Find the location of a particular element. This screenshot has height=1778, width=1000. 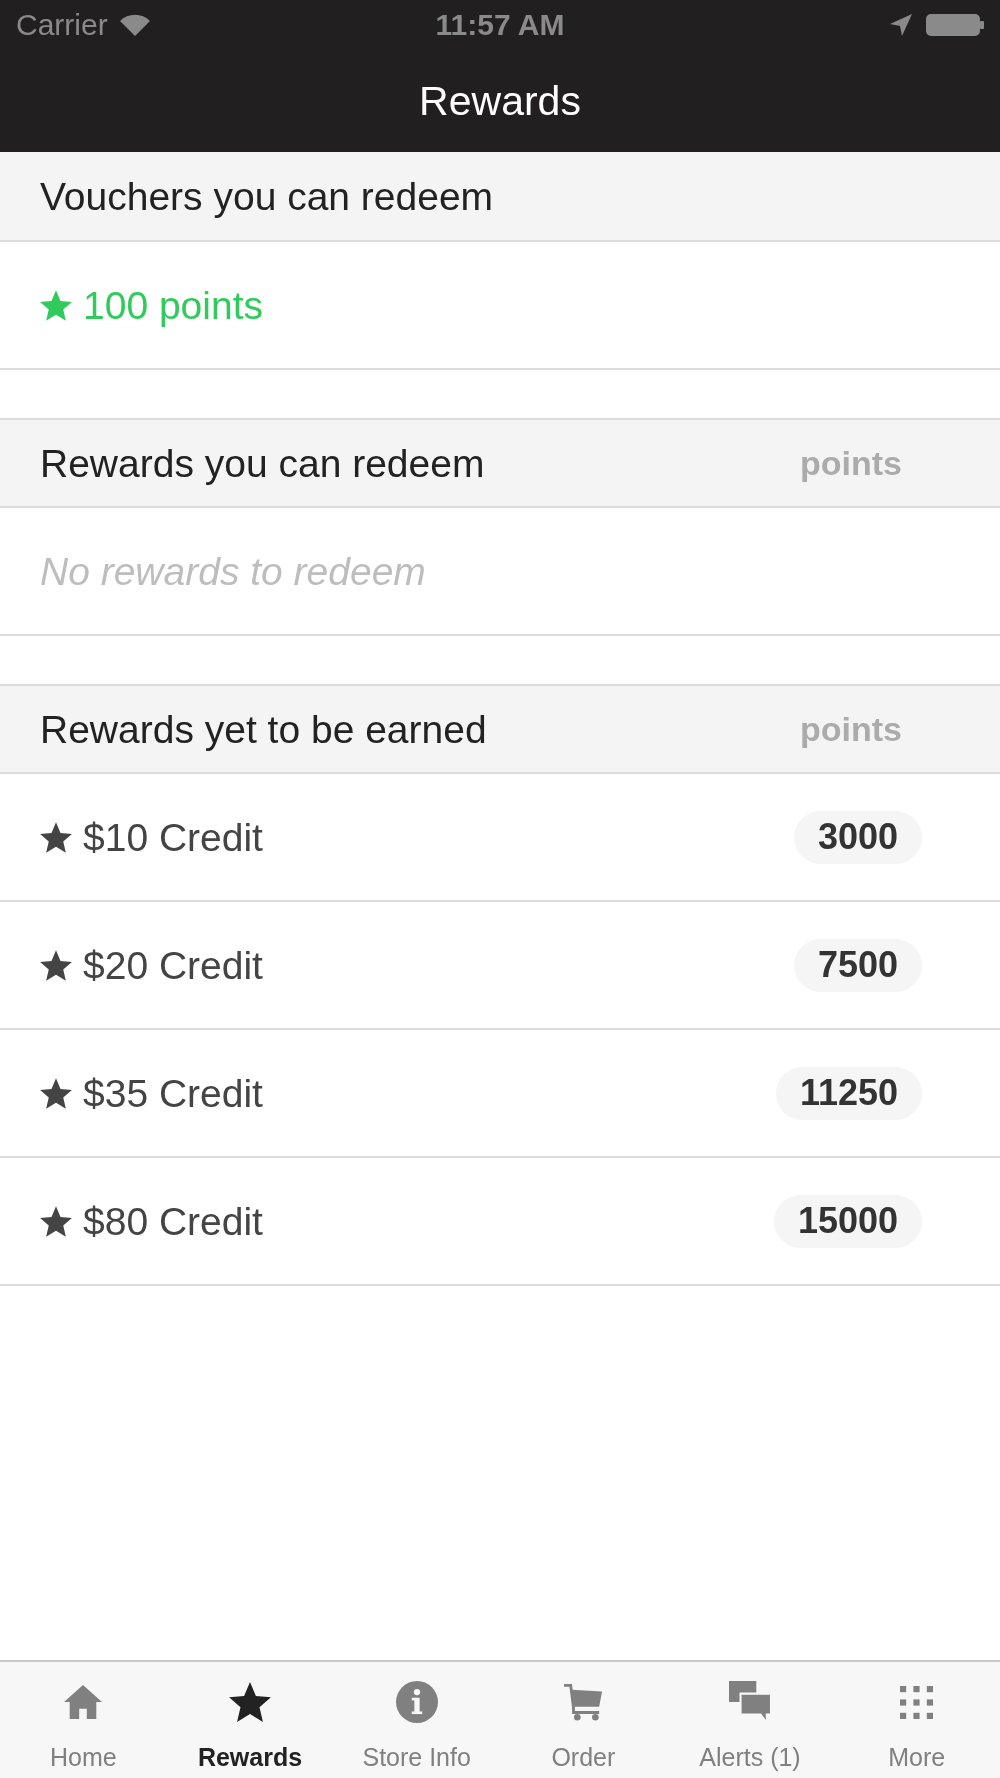

cart-icon is located at coordinates (583, 1702).